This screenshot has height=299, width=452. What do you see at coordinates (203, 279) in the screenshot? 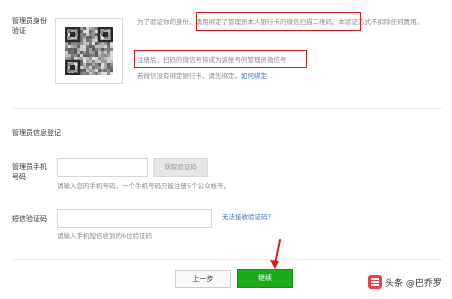
I see `prev-step-button: 上一步` at bounding box center [203, 279].